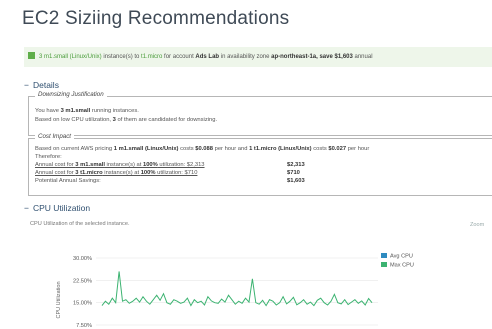  Describe the element at coordinates (114, 111) in the screenshot. I see `text: running instances.` at that location.